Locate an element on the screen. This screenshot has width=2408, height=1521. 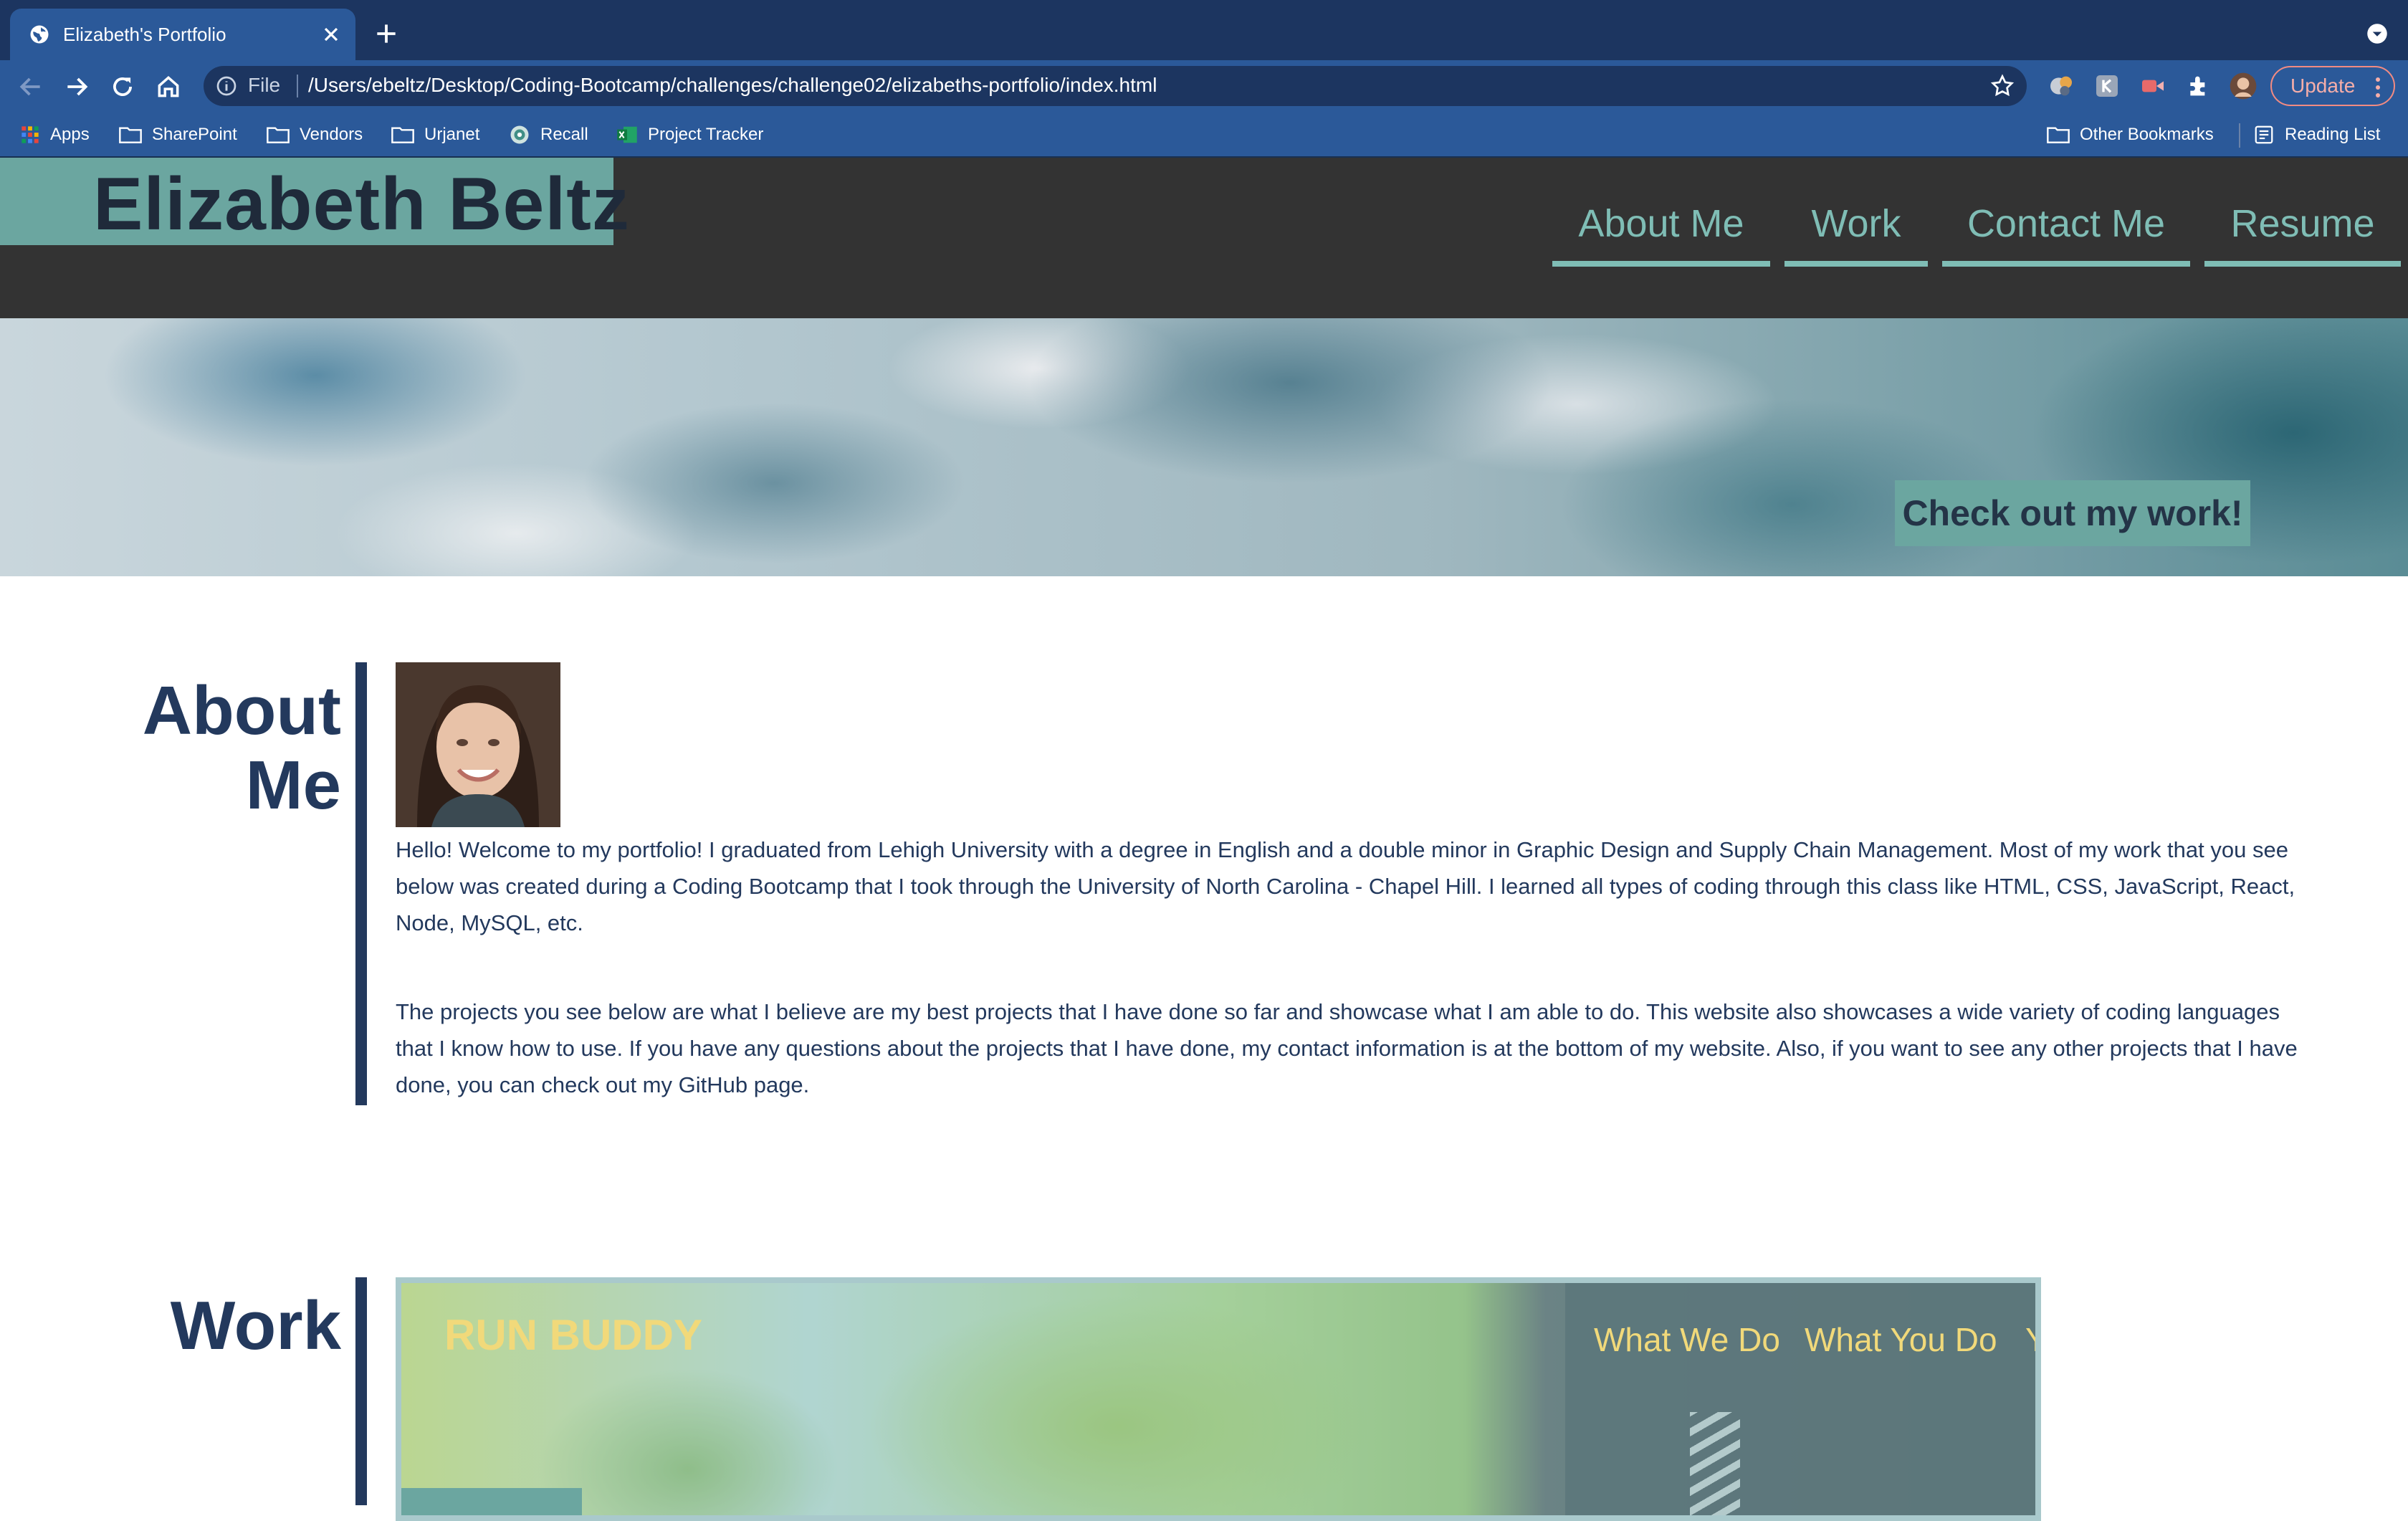
bookmark-sharepoint: SharePoint is located at coordinates (178, 135).